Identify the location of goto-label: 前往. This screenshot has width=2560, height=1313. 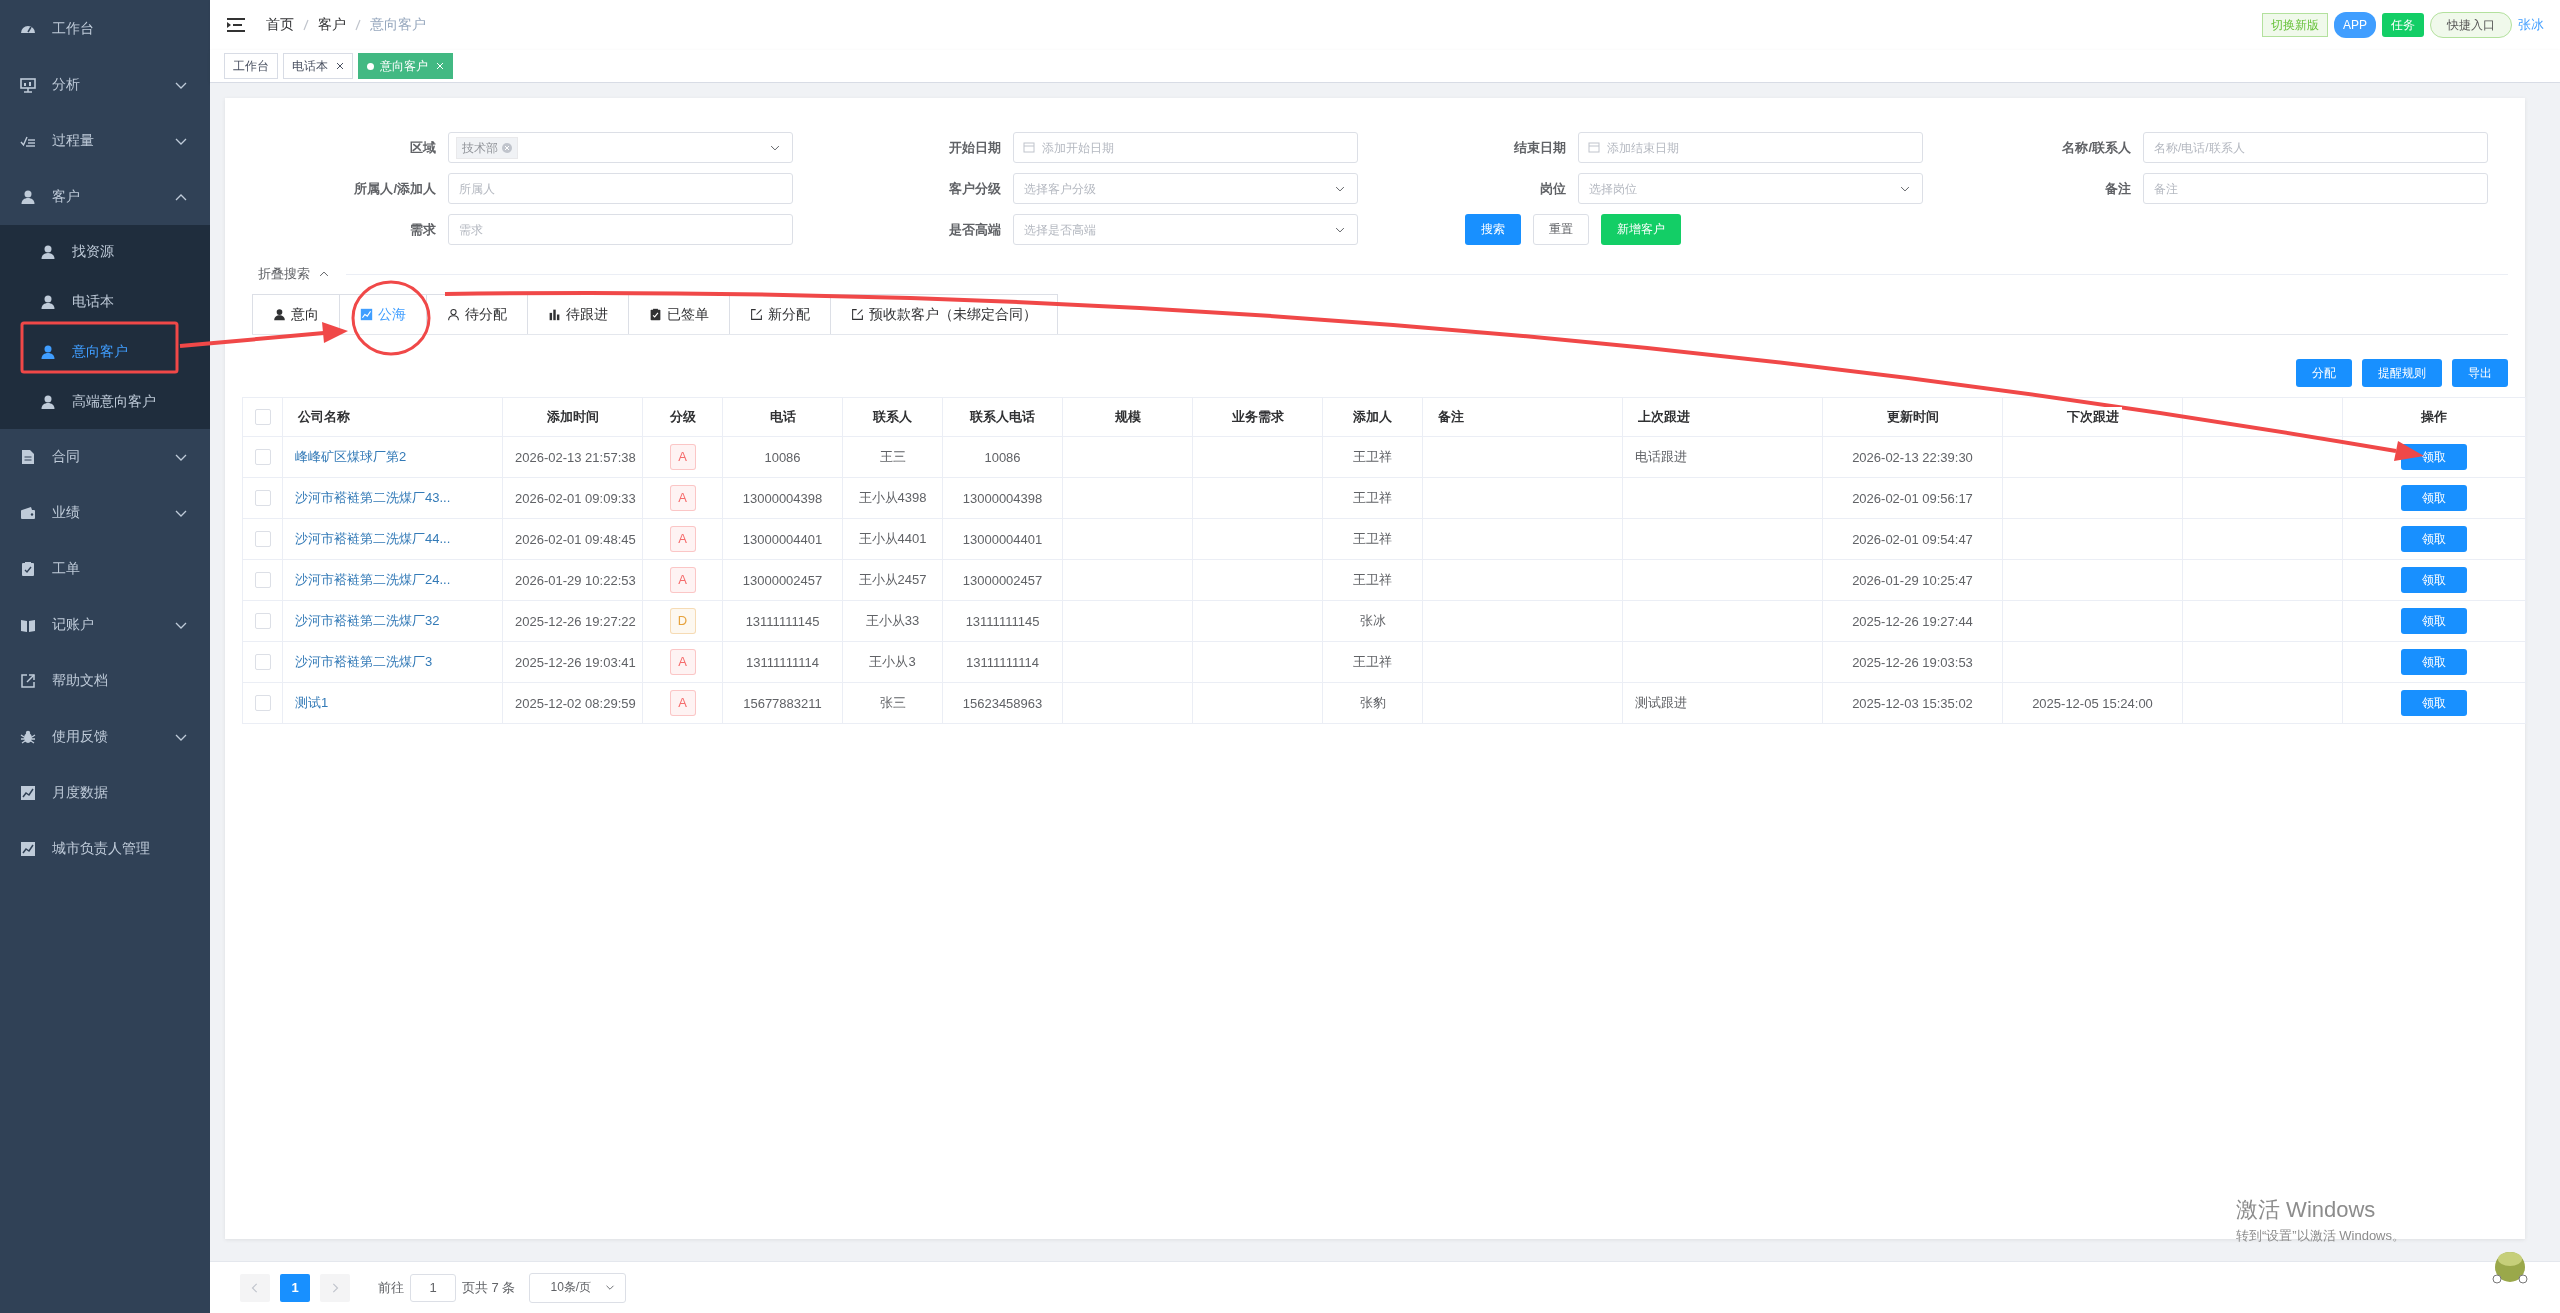
(391, 1287).